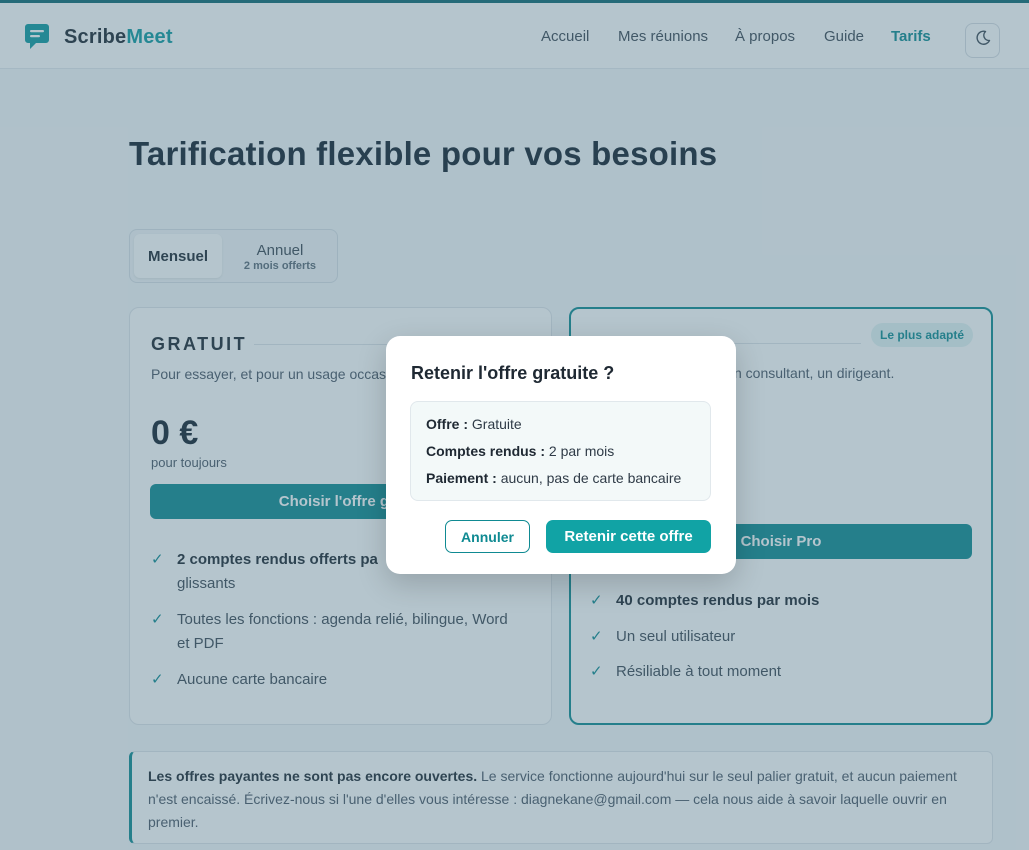 The height and width of the screenshot is (850, 1029). Describe the element at coordinates (580, 451) in the screenshot. I see `summary-value: 2 par mois` at that location.